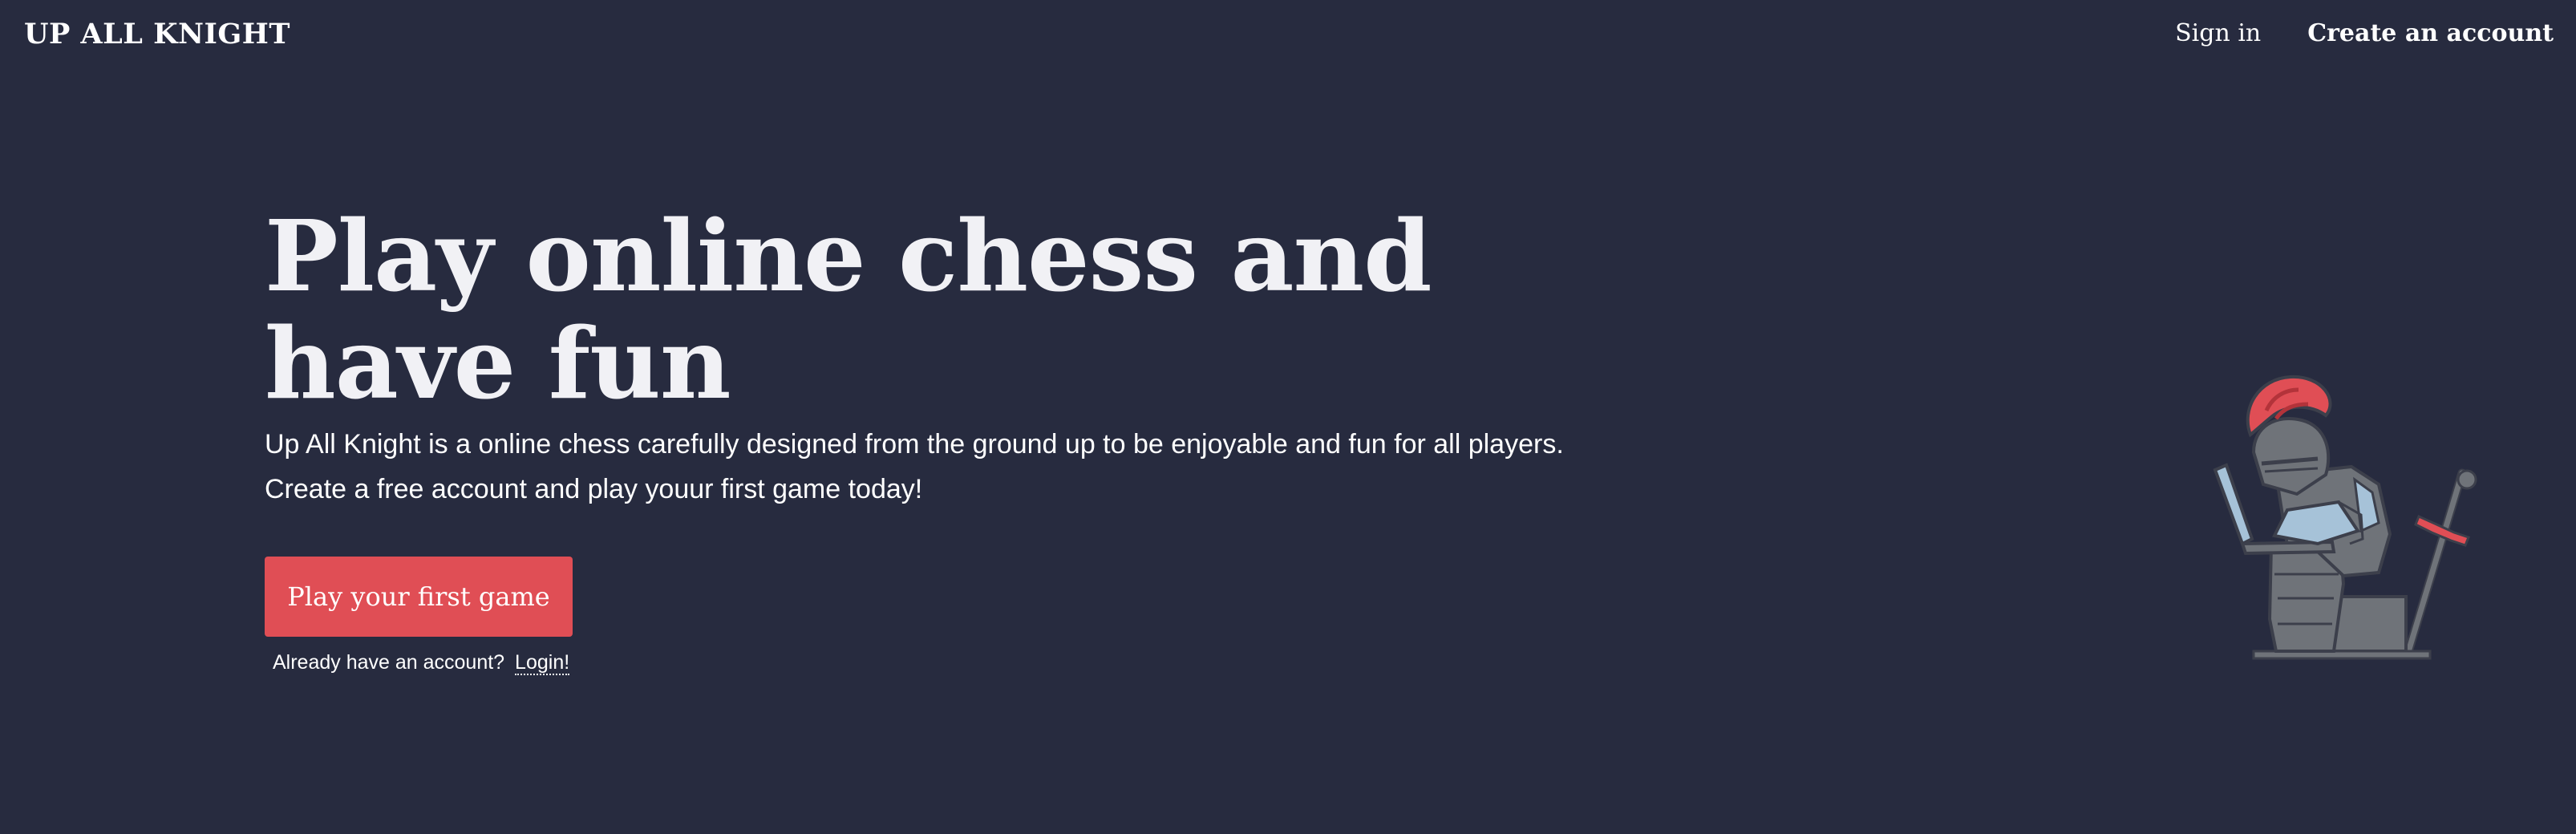  Describe the element at coordinates (2430, 33) in the screenshot. I see `create-account-link: Create an account` at that location.